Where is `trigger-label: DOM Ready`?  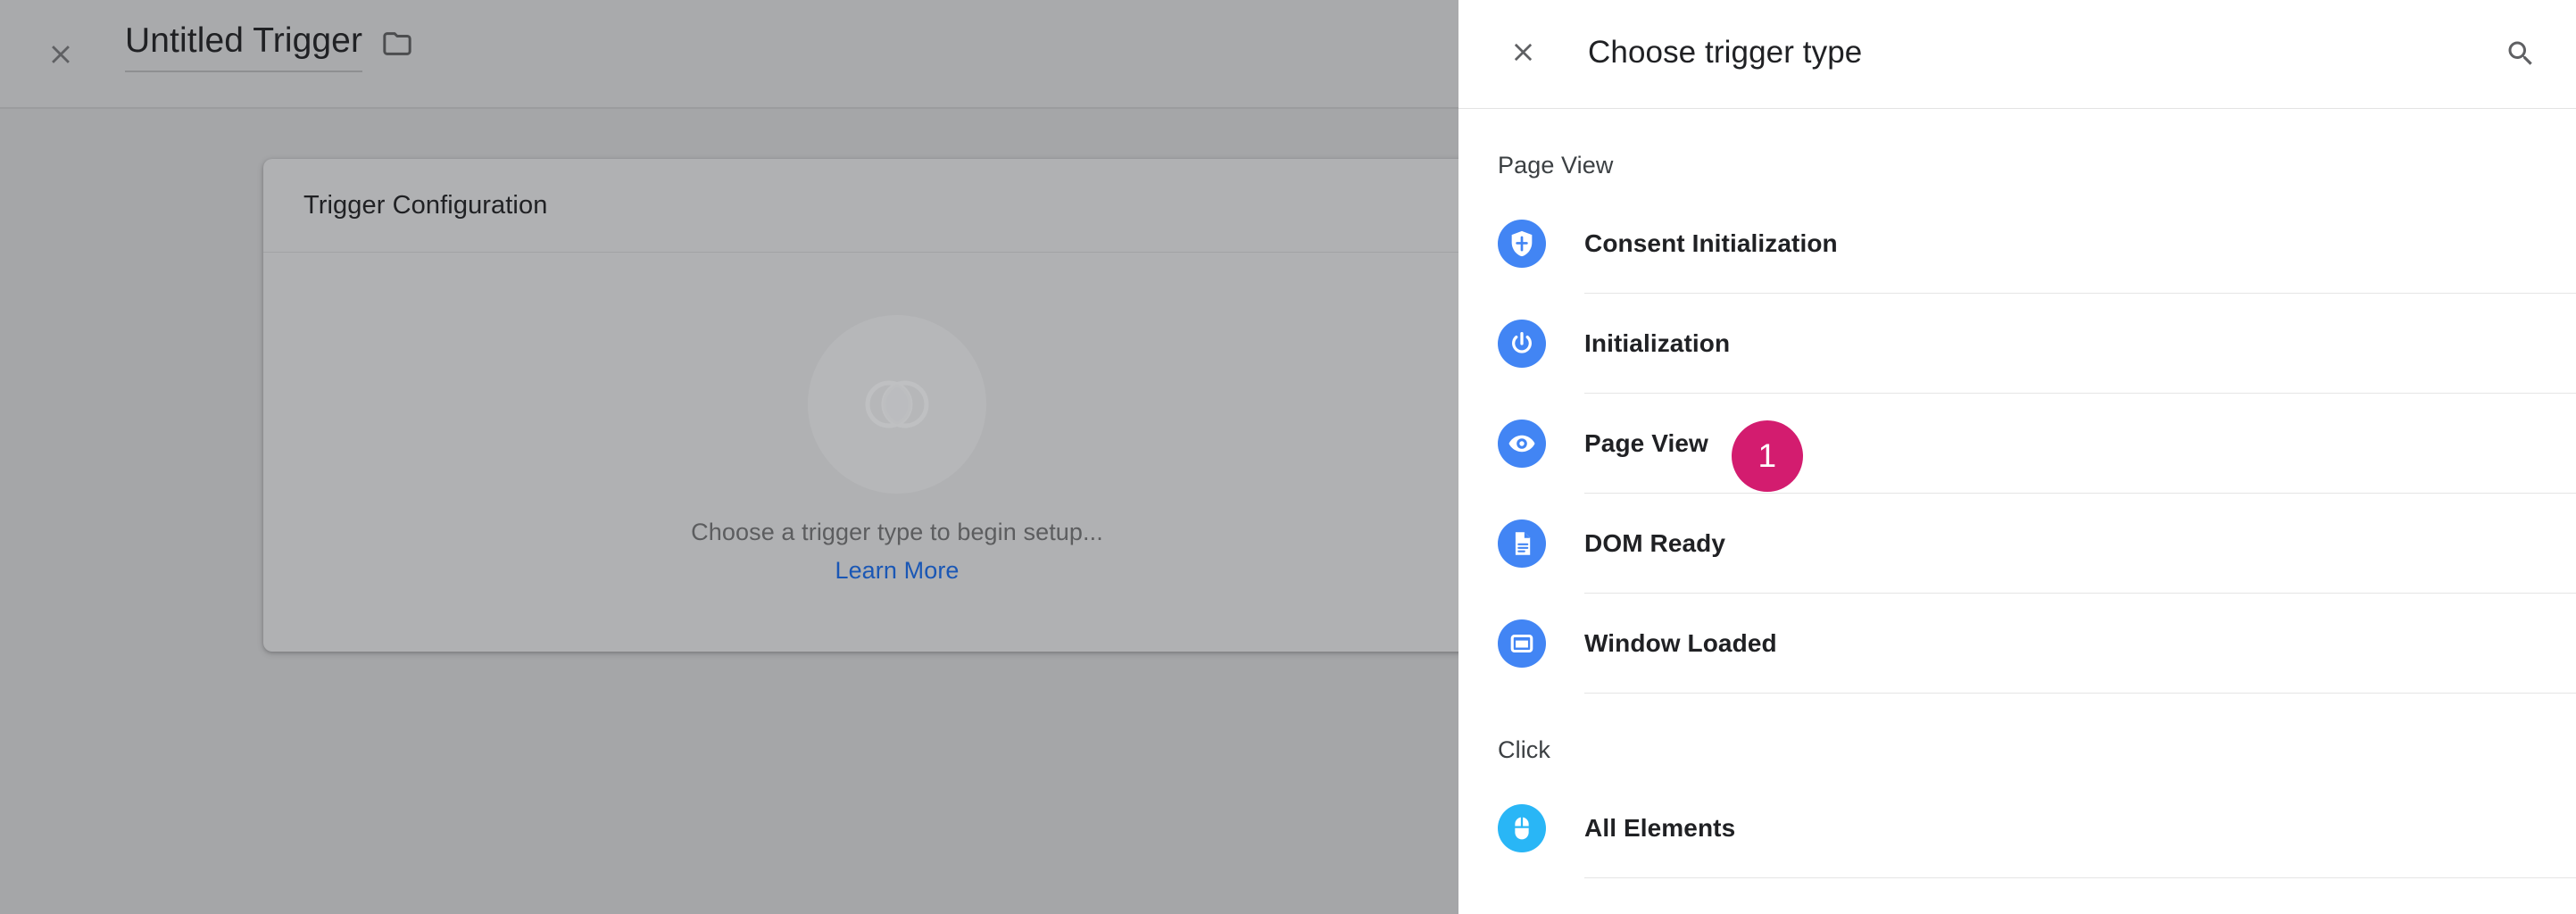
trigger-label: DOM Ready is located at coordinates (1655, 543).